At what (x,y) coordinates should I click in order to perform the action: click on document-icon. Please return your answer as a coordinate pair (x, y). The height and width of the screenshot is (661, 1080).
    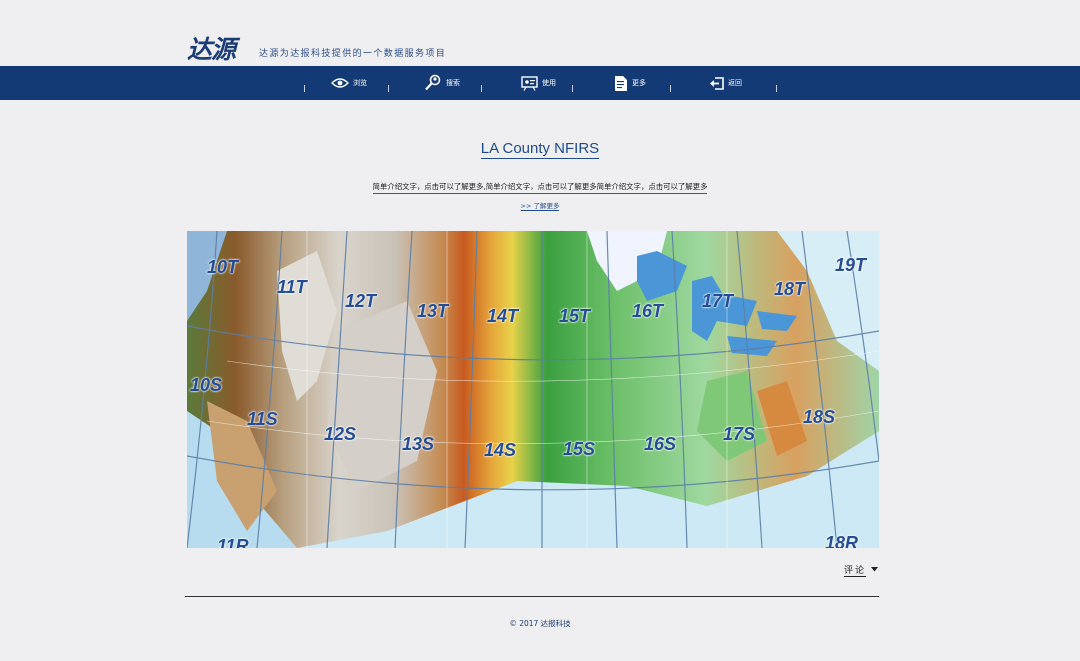
    Looking at the image, I should click on (621, 83).